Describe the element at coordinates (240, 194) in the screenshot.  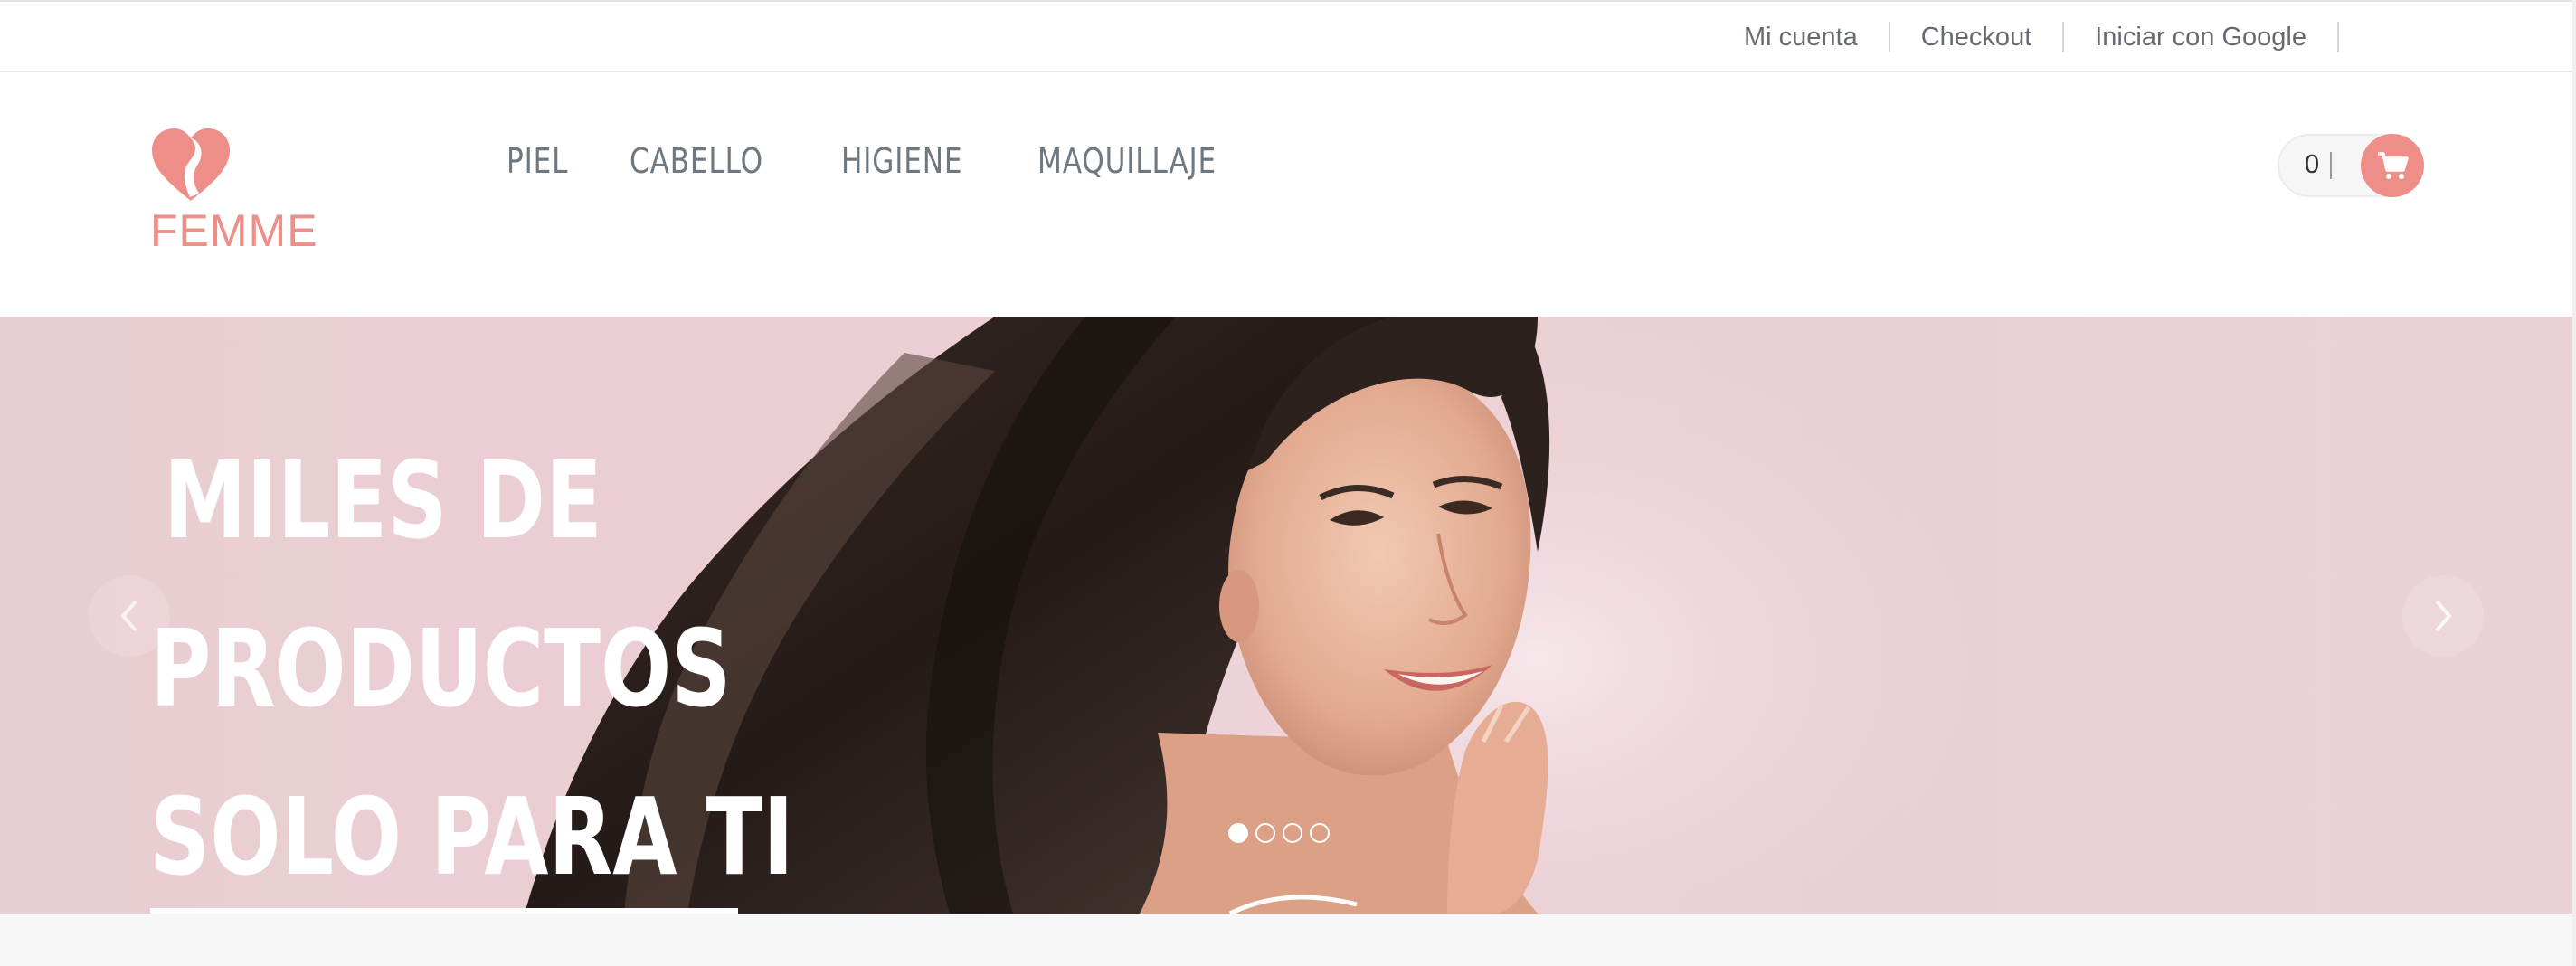
I see `brand-logo: FEMME` at that location.